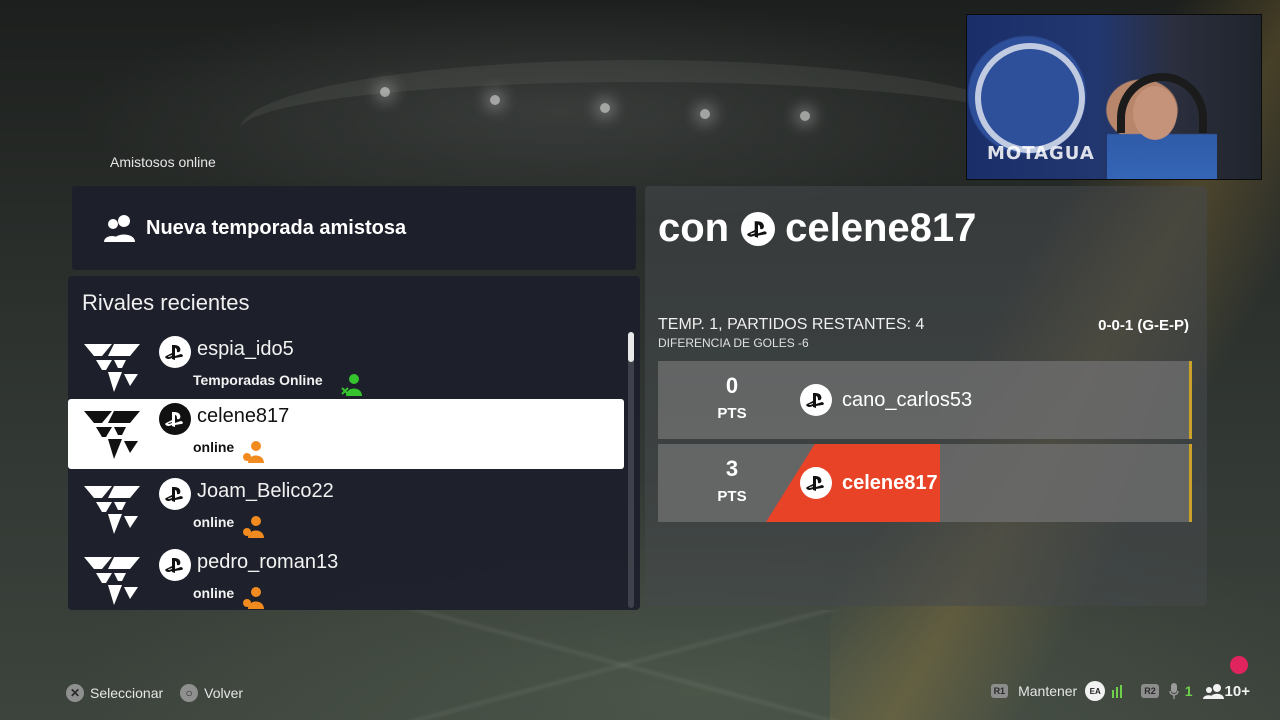 The width and height of the screenshot is (1280, 720). What do you see at coordinates (189, 693) in the screenshot?
I see `circle-button-icon: ○` at bounding box center [189, 693].